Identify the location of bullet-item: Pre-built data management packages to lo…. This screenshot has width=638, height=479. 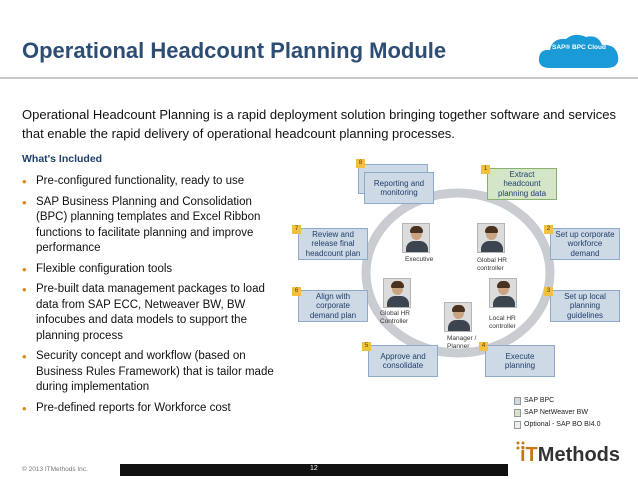
(153, 313).